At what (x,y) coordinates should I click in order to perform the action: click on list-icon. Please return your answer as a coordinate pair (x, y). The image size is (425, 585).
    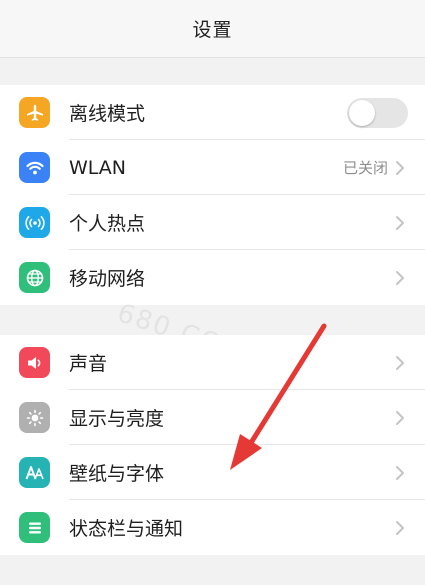
    Looking at the image, I should click on (34, 527).